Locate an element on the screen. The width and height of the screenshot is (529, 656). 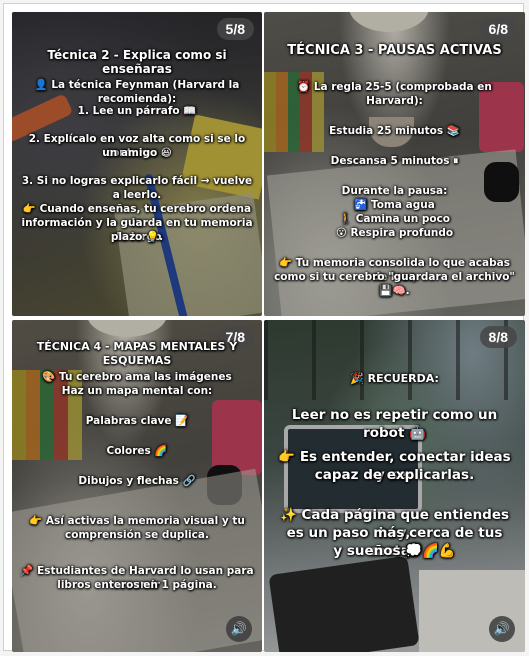
text-line: Durante la pausa: is located at coordinates (394, 191).